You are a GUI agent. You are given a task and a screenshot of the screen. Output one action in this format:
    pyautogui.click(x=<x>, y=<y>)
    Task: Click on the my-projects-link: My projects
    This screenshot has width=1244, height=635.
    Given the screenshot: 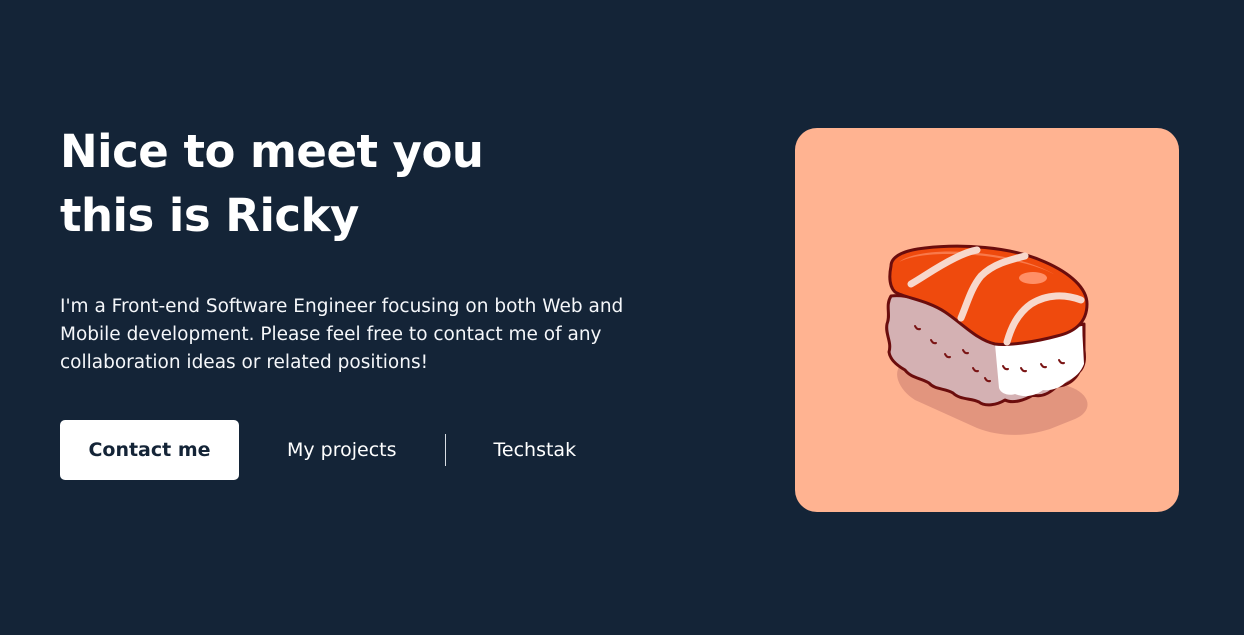 What is the action you would take?
    pyautogui.click(x=342, y=450)
    